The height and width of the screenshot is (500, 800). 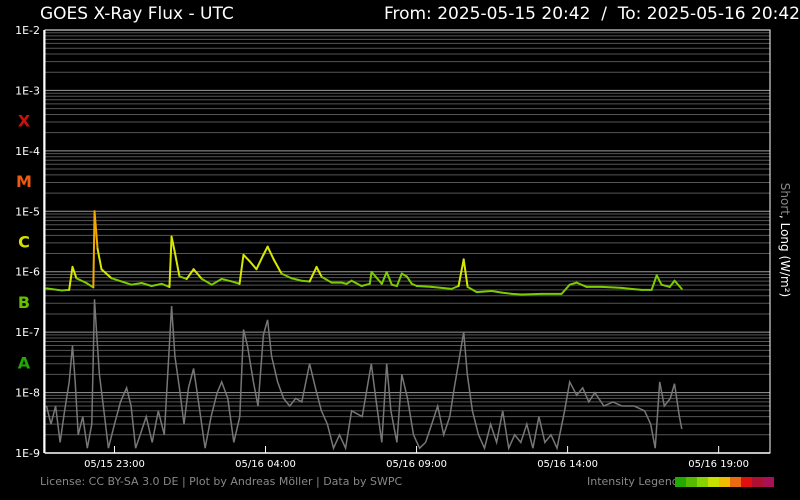 What do you see at coordinates (27, 90) in the screenshot?
I see `y-tick-label: 1E-3` at bounding box center [27, 90].